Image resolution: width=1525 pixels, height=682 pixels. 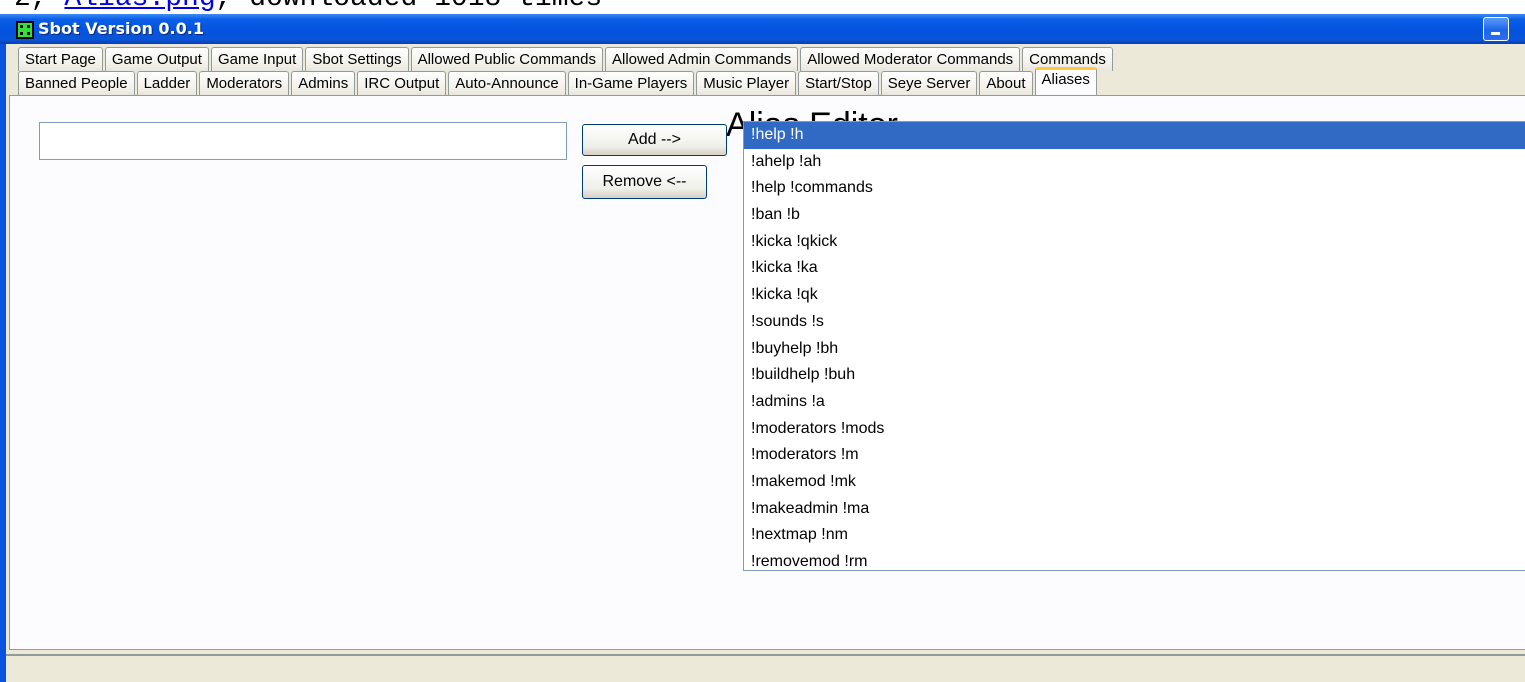 I want to click on list-item: !admins !a, so click(x=1134, y=402).